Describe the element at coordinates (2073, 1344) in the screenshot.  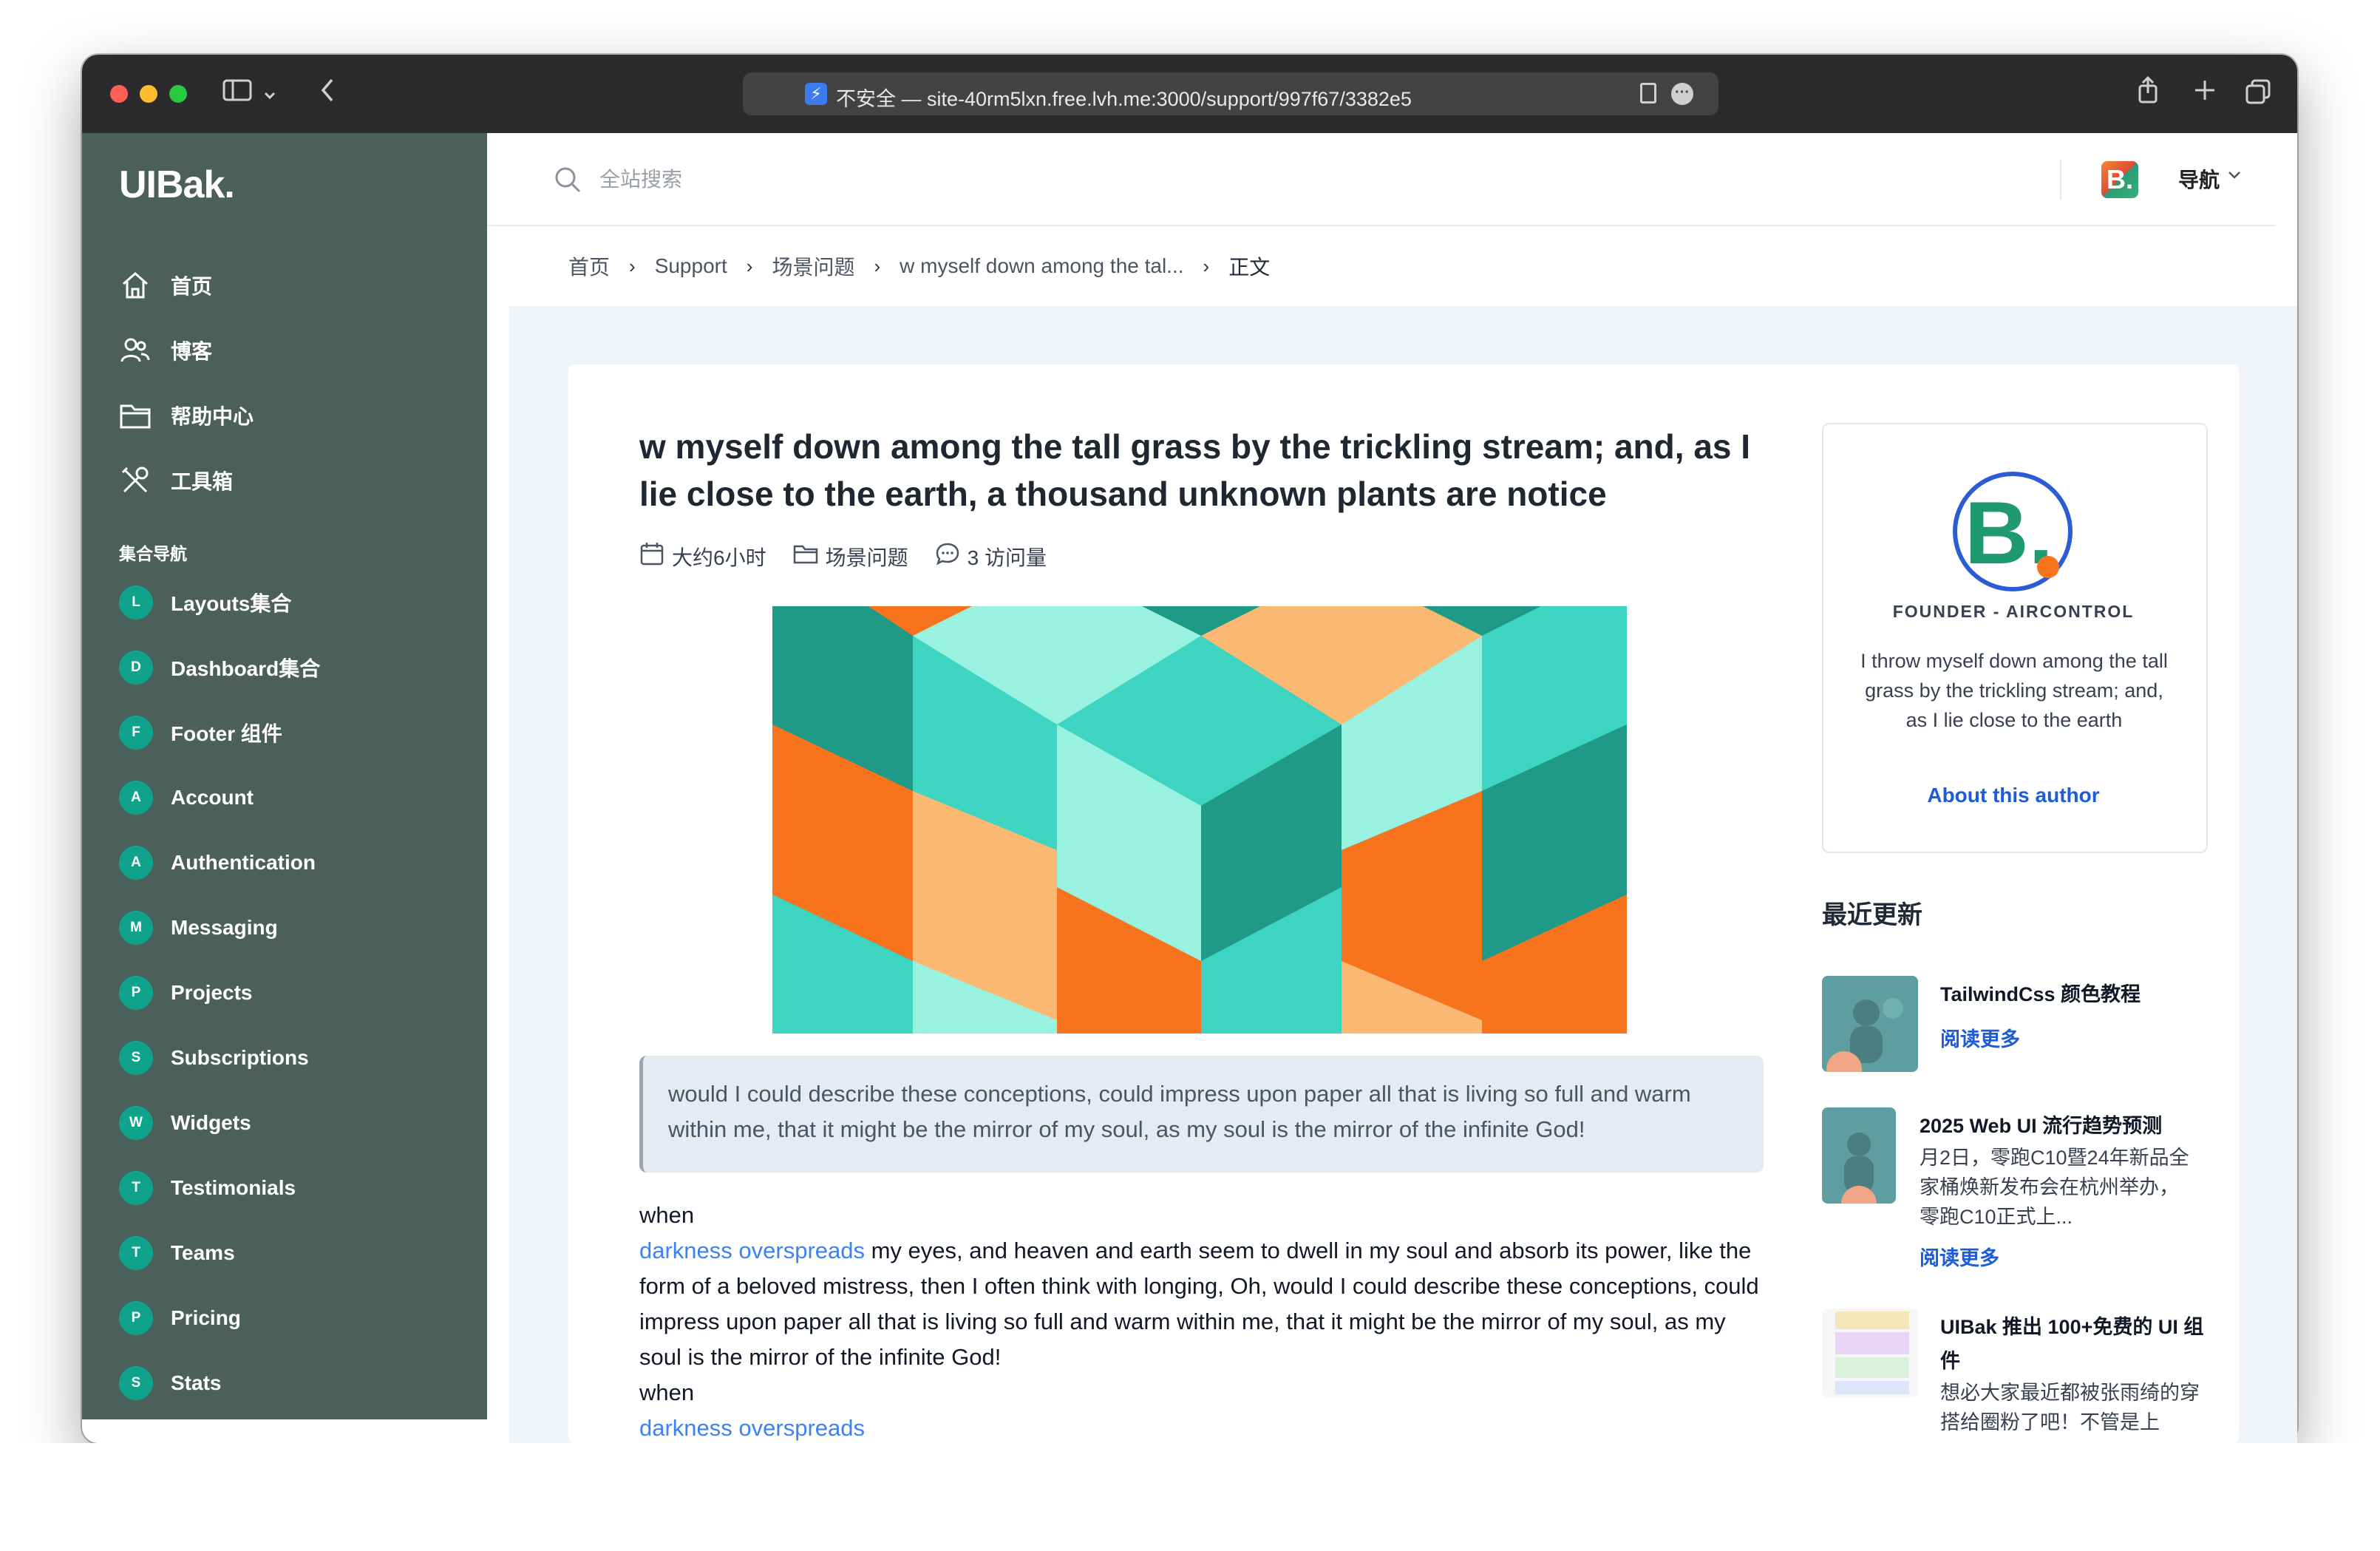
I see `recent-item-title: UIBak 推出 100+免费的 UI 组件` at that location.